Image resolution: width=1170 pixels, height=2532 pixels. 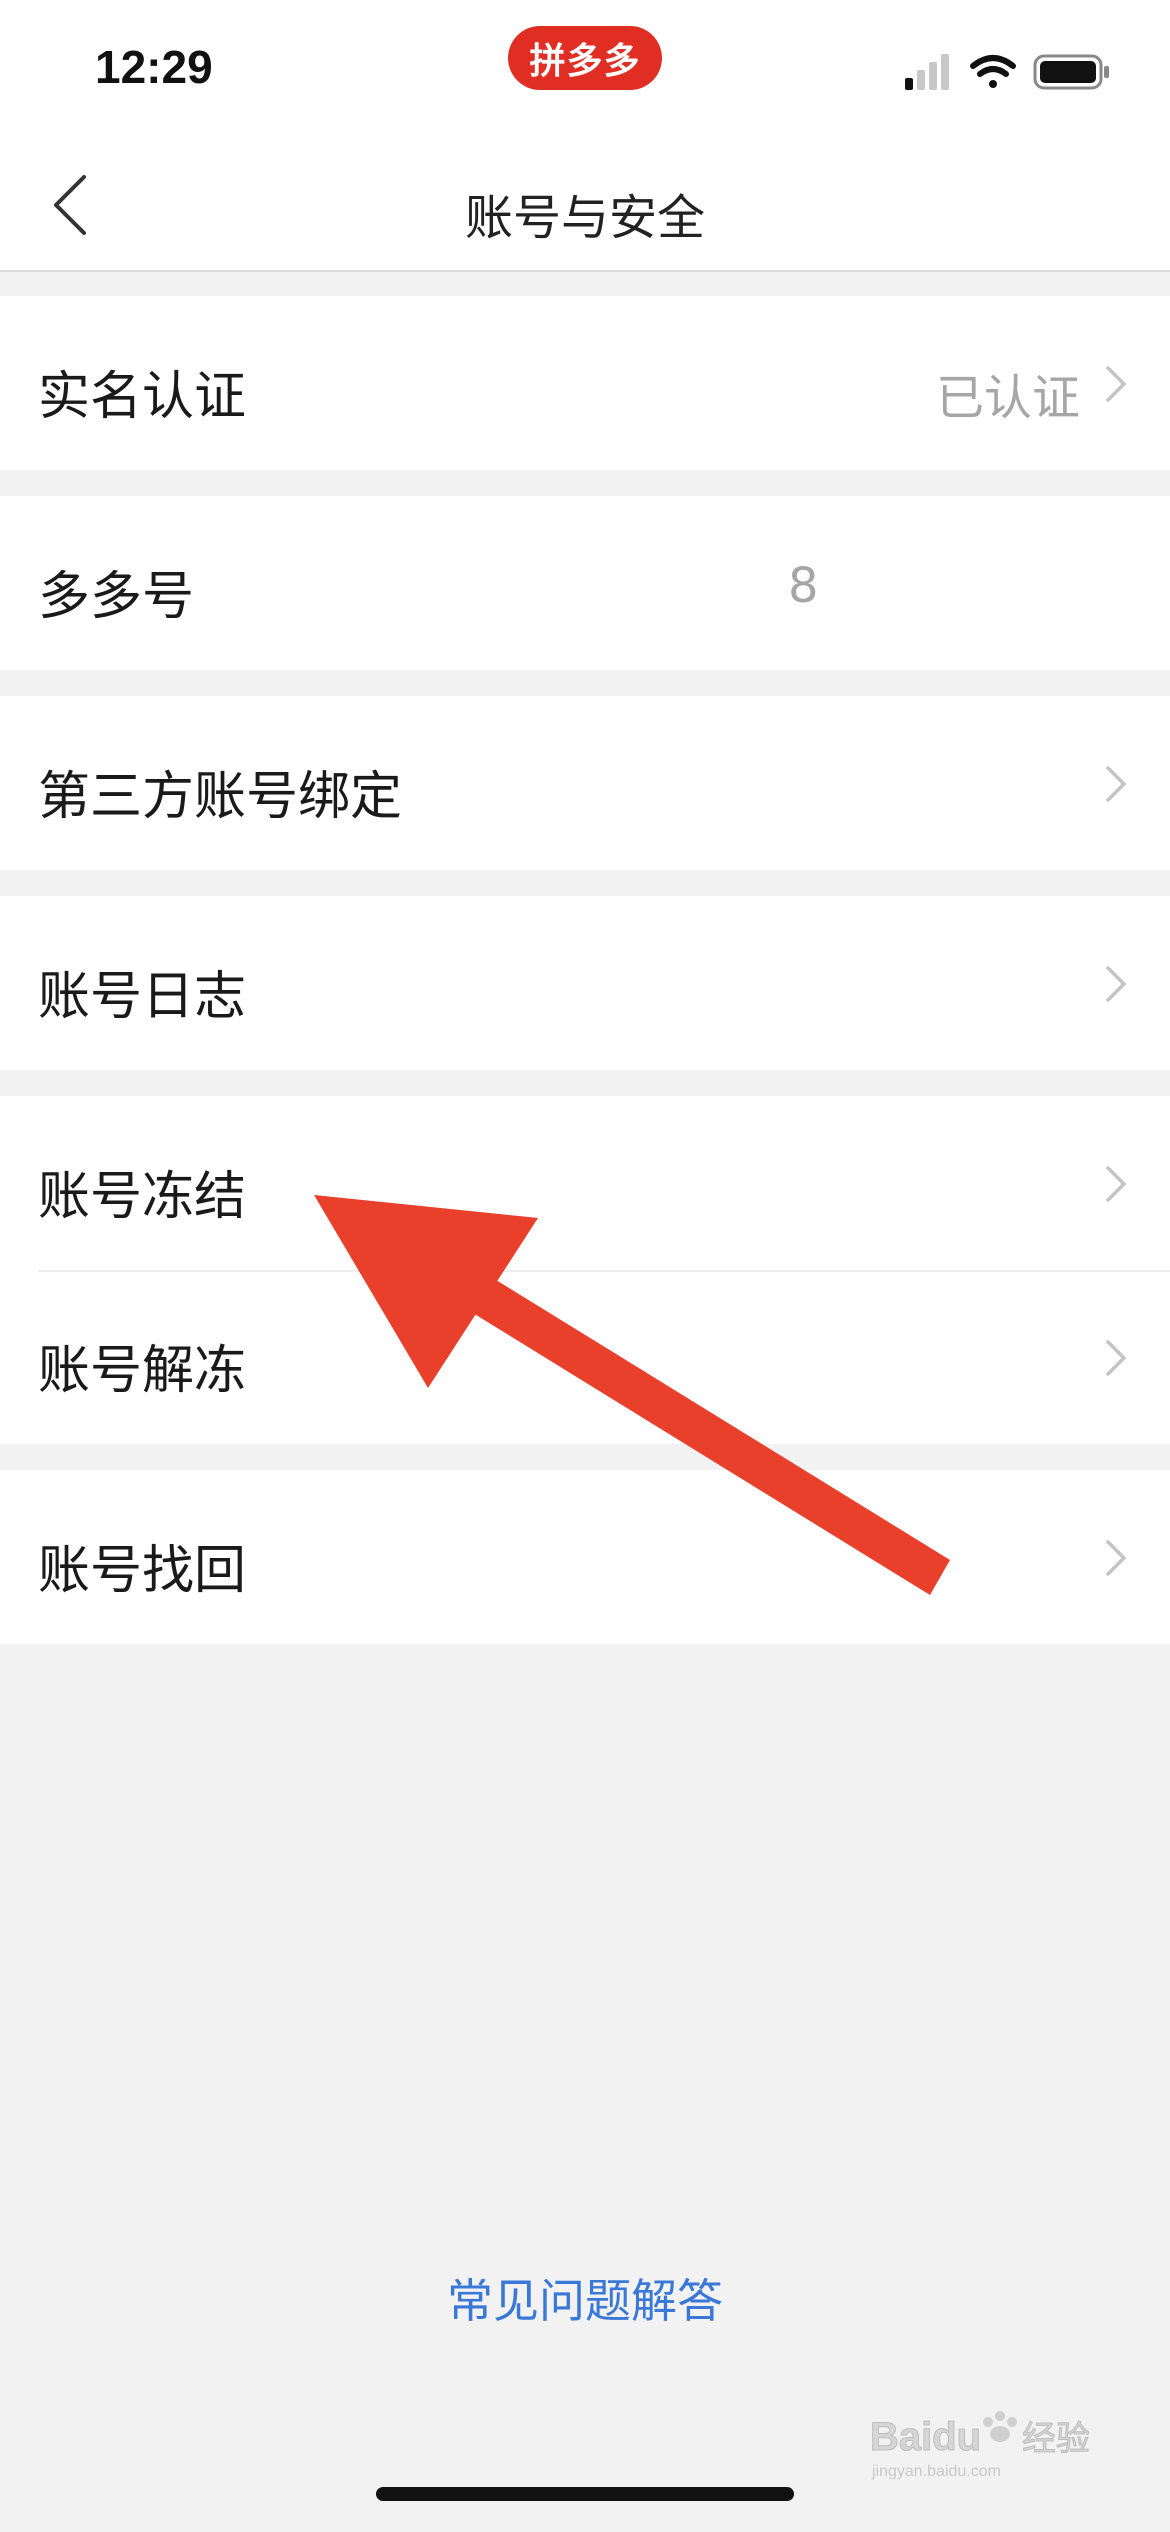 What do you see at coordinates (585, 2494) in the screenshot?
I see `home-indicator` at bounding box center [585, 2494].